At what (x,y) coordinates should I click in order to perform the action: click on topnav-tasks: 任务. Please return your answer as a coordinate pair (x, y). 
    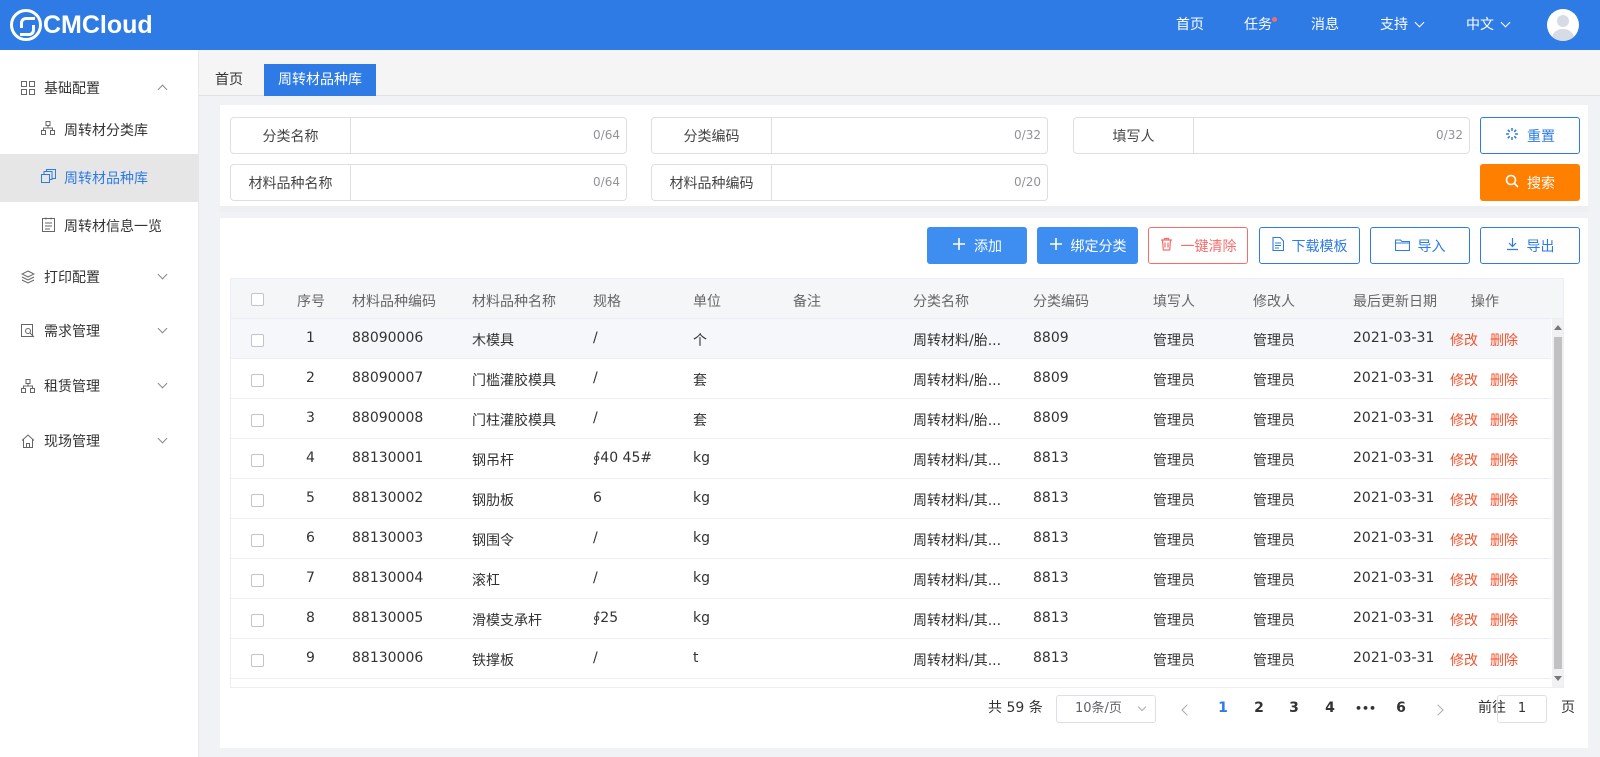
    Looking at the image, I should click on (1260, 25).